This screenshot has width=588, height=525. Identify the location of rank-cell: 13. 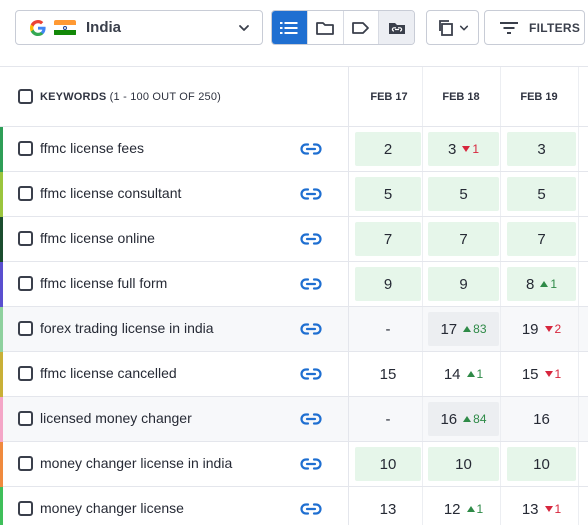
(388, 508).